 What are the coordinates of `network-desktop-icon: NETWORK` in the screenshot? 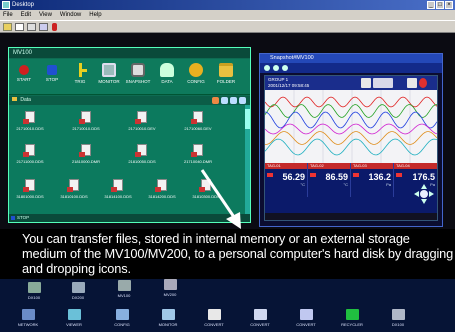 It's located at (28, 318).